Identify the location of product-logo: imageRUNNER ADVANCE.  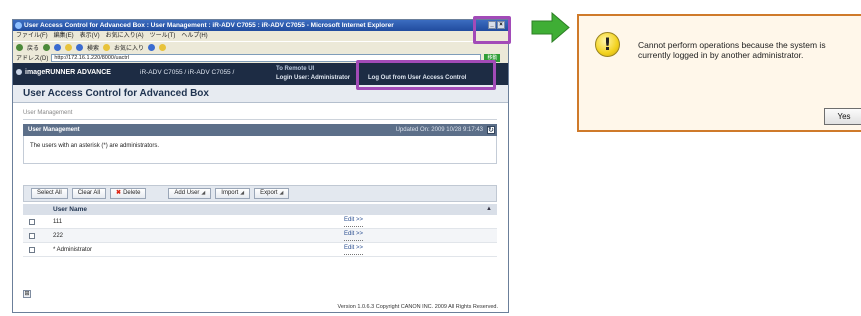
(63, 72).